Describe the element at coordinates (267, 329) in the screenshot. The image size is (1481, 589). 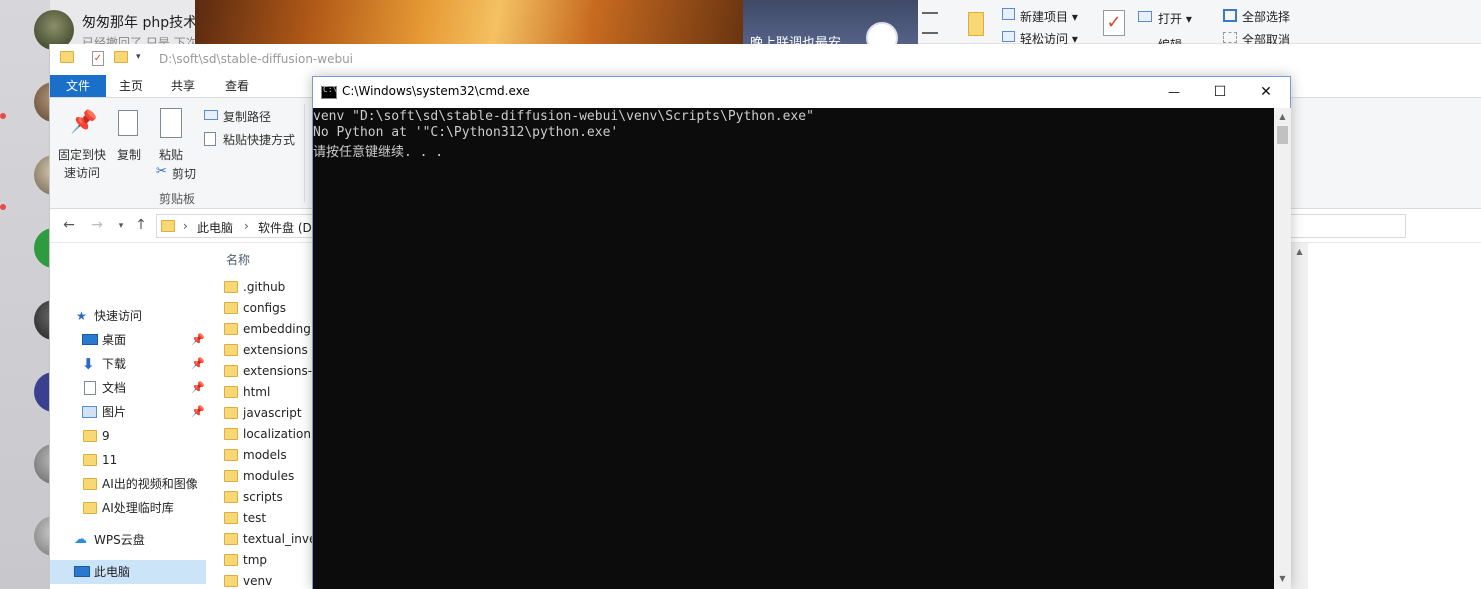
I see `list-item: embedding` at that location.